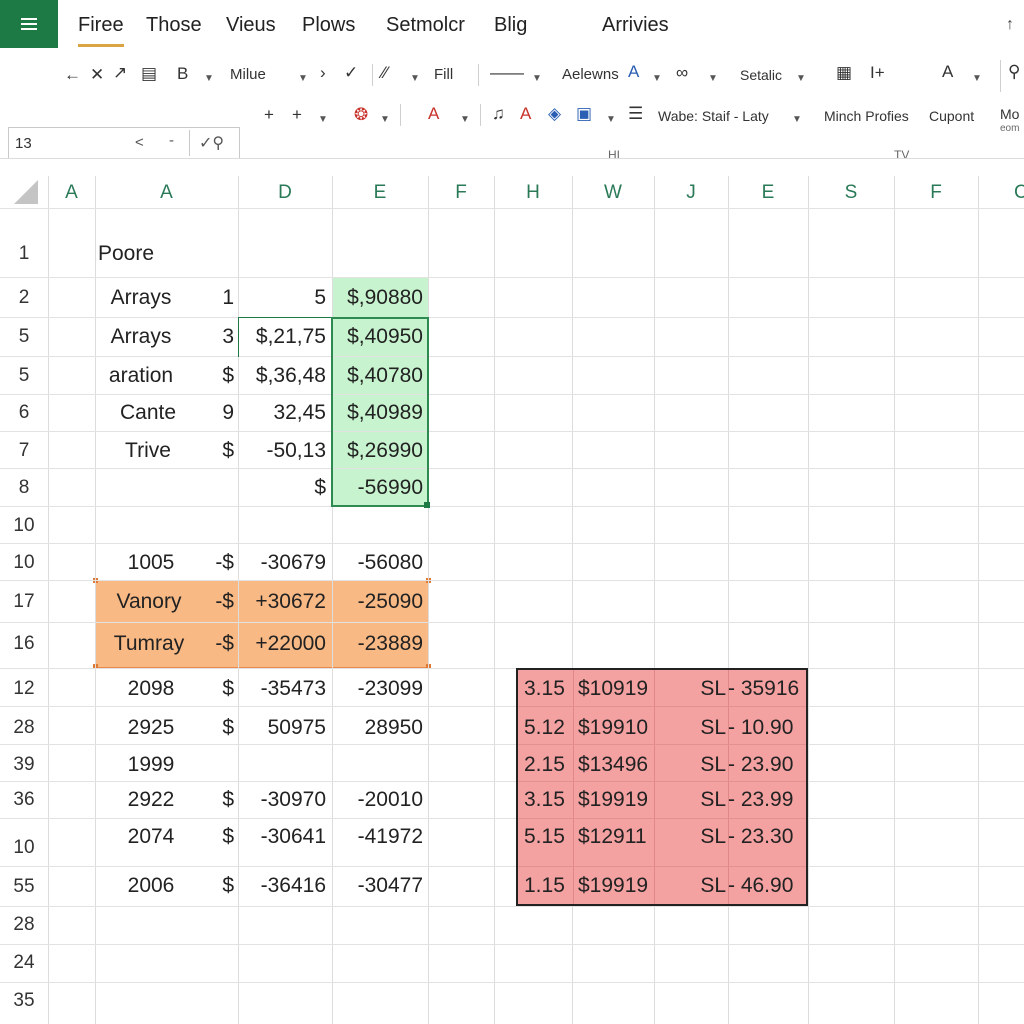 The image size is (1024, 1024). Describe the element at coordinates (71, 193) in the screenshot. I see `column-header: A` at that location.